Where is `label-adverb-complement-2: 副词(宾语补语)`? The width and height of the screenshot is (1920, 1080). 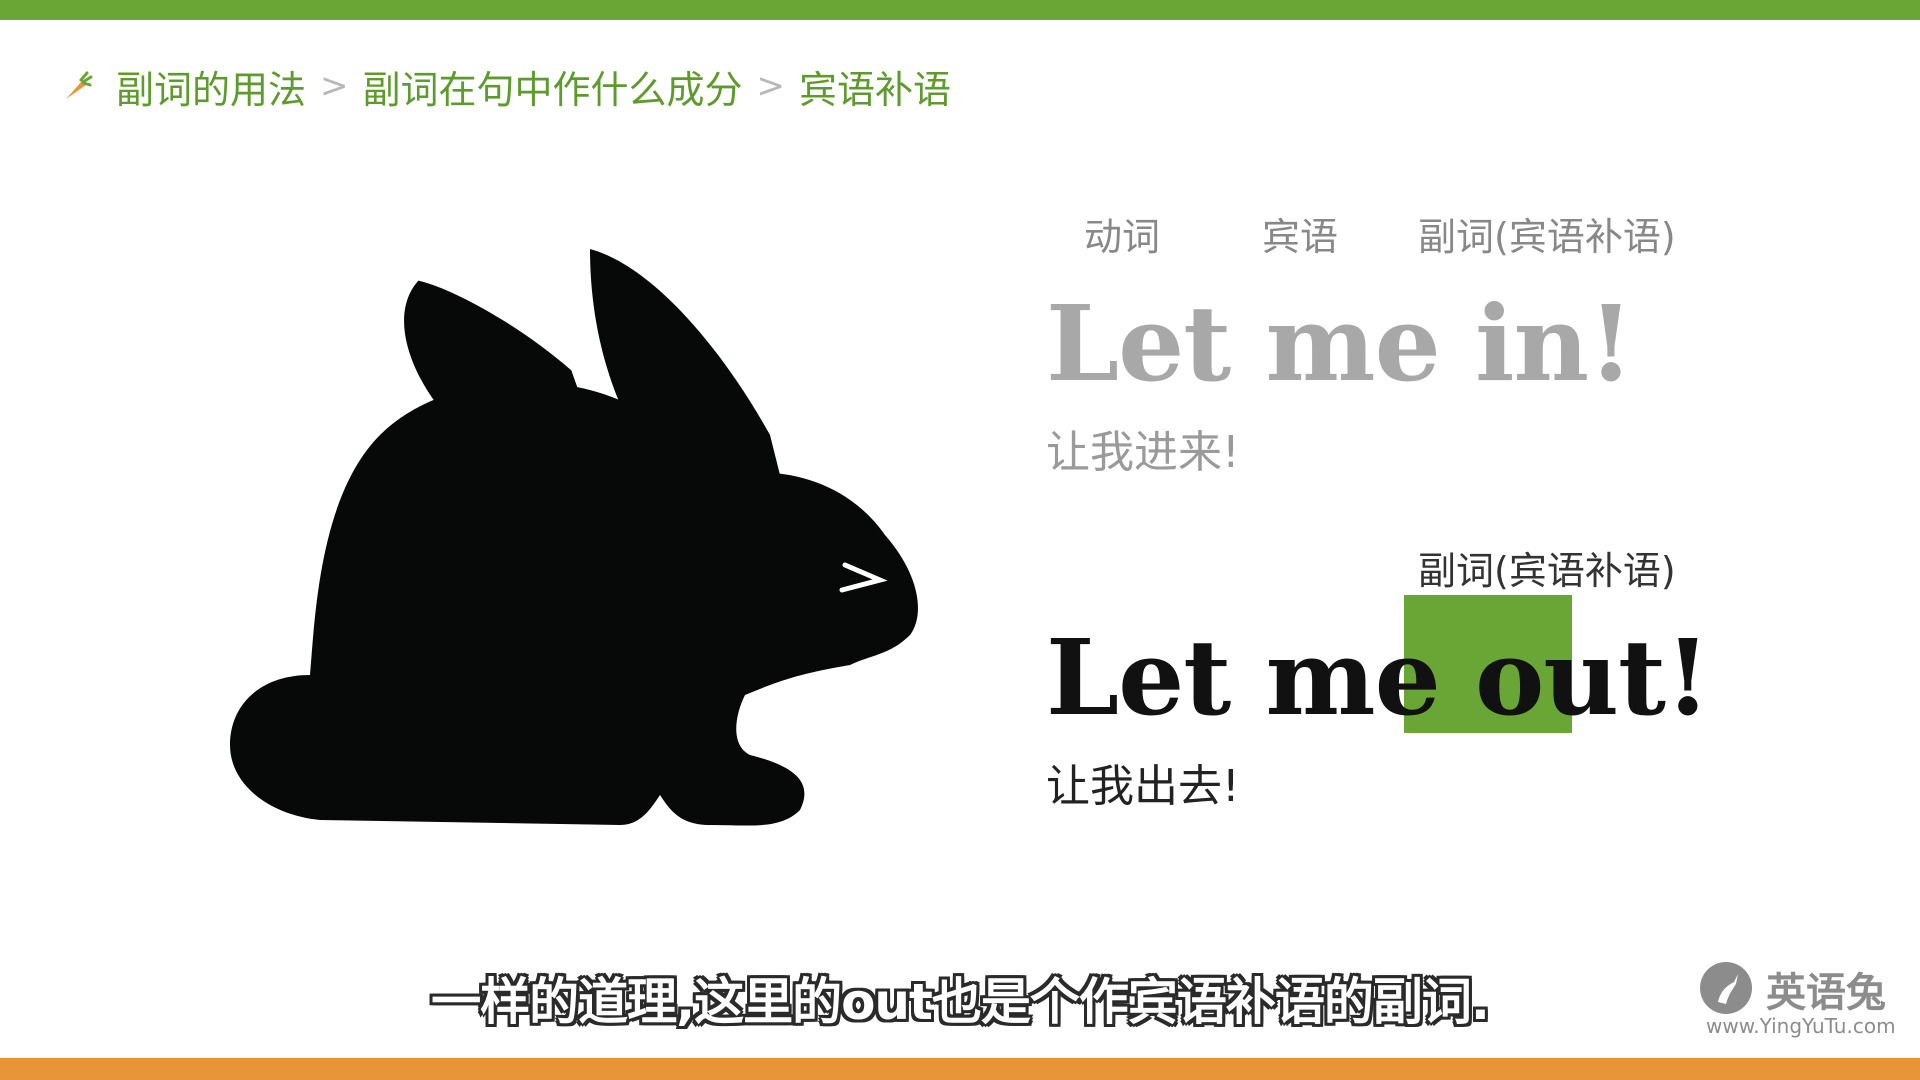
label-adverb-complement-2: 副词(宾语补语) is located at coordinates (1547, 571).